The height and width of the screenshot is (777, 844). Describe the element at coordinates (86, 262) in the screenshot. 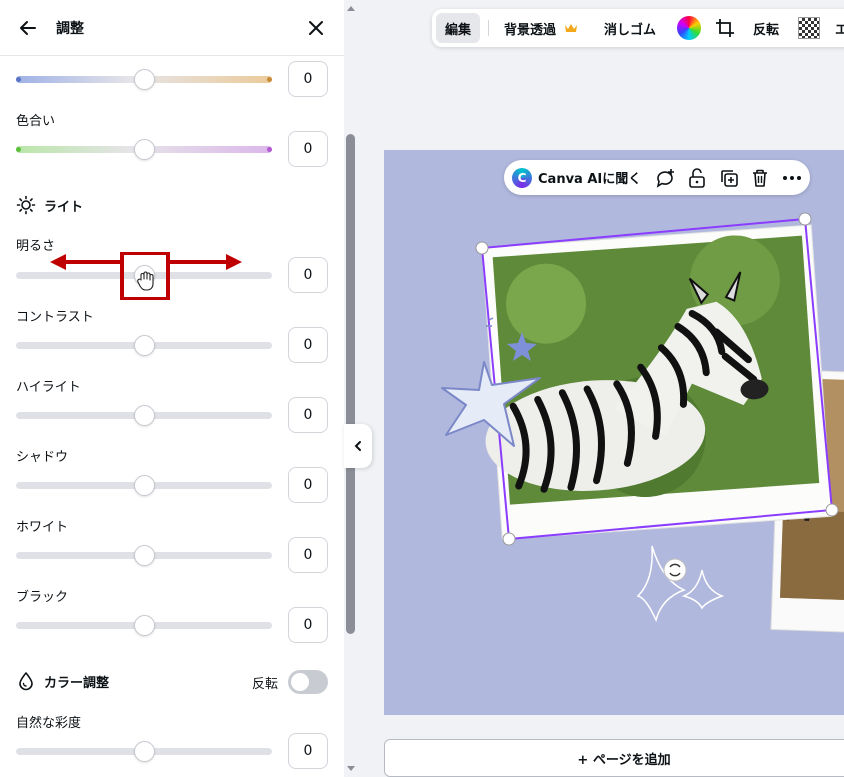

I see `left-arrow-icon` at that location.